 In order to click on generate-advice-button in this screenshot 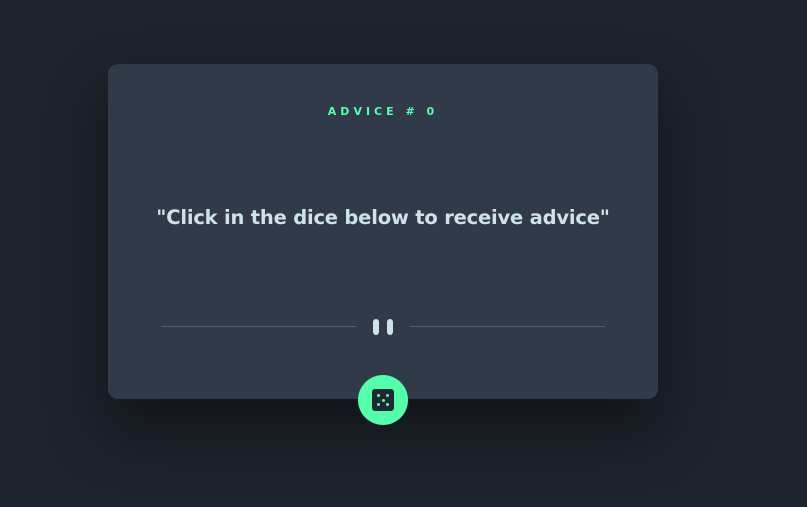, I will do `click(383, 400)`.